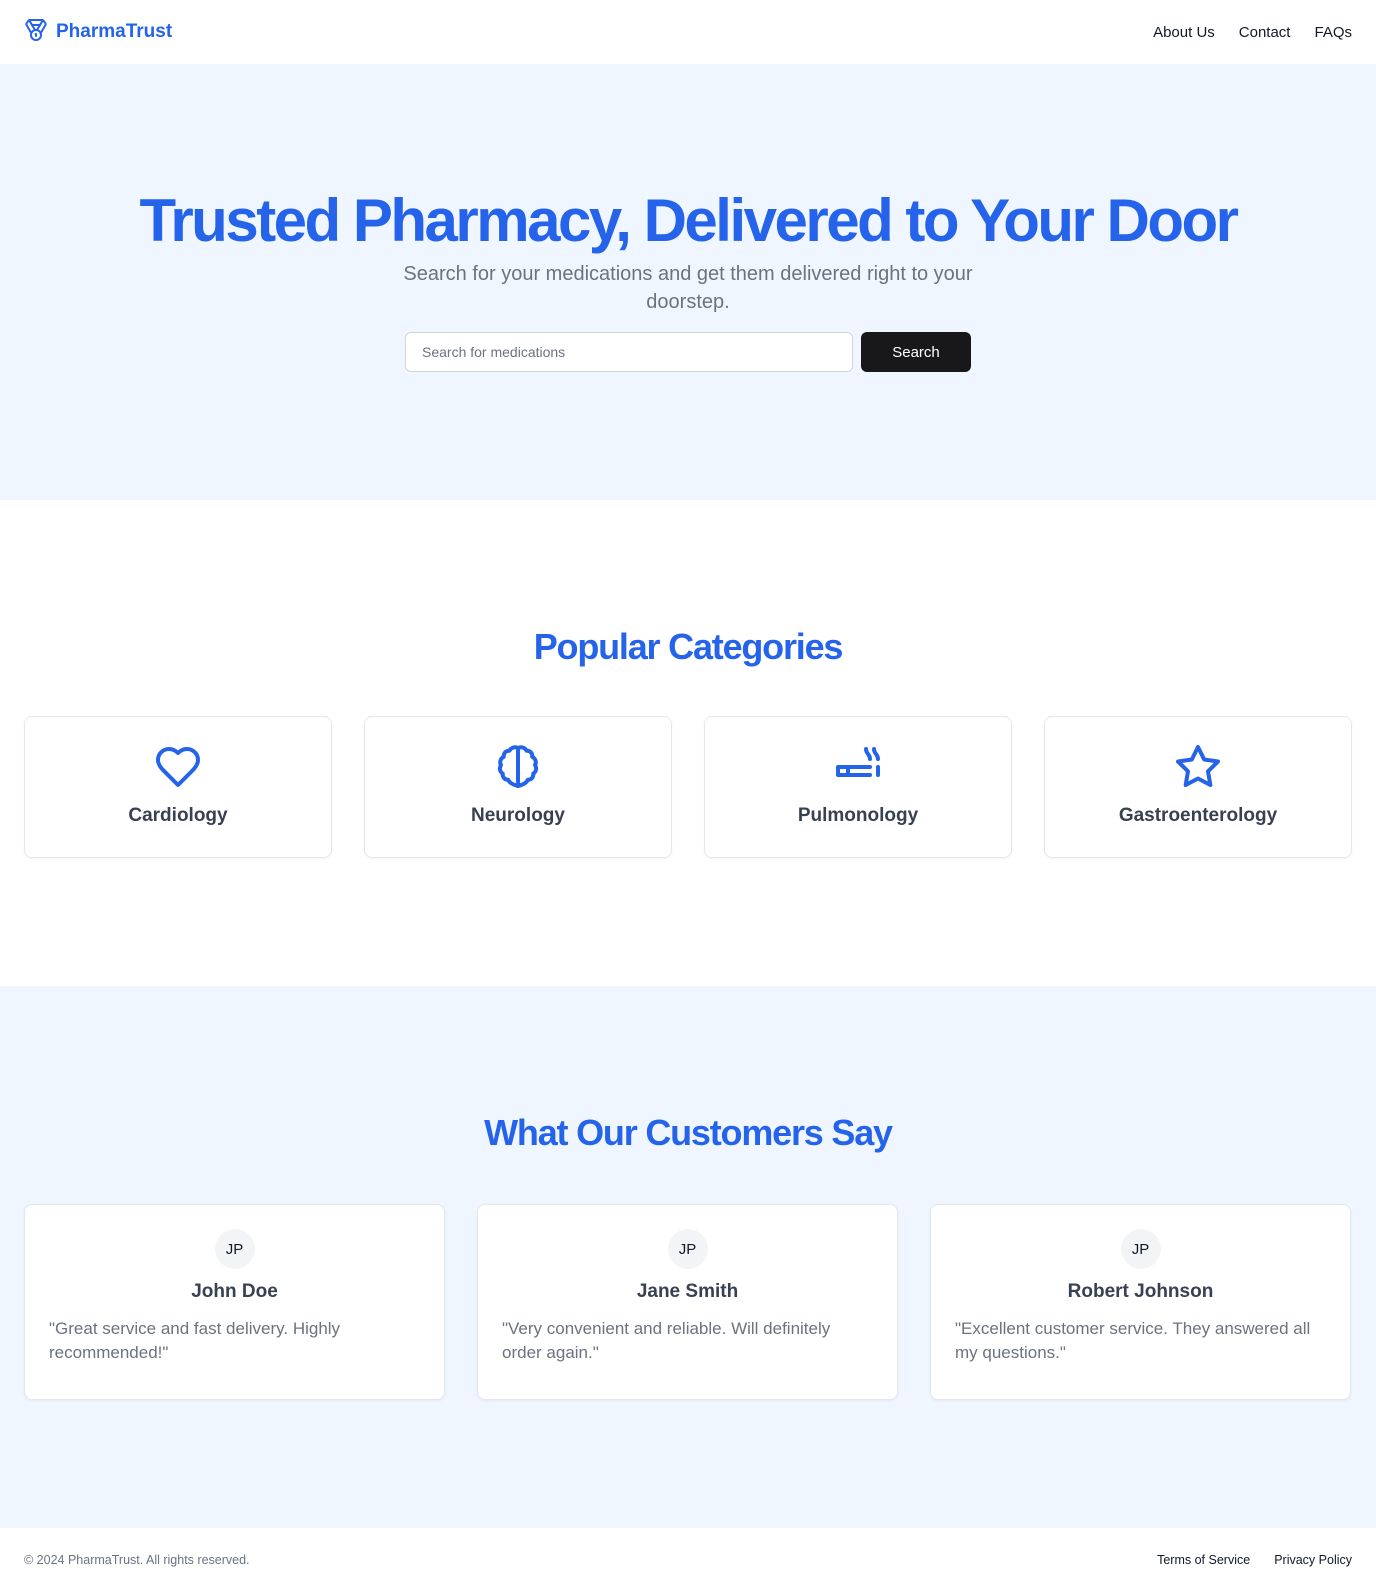 The height and width of the screenshot is (1592, 1376). I want to click on category-label: Pulmonology, so click(858, 815).